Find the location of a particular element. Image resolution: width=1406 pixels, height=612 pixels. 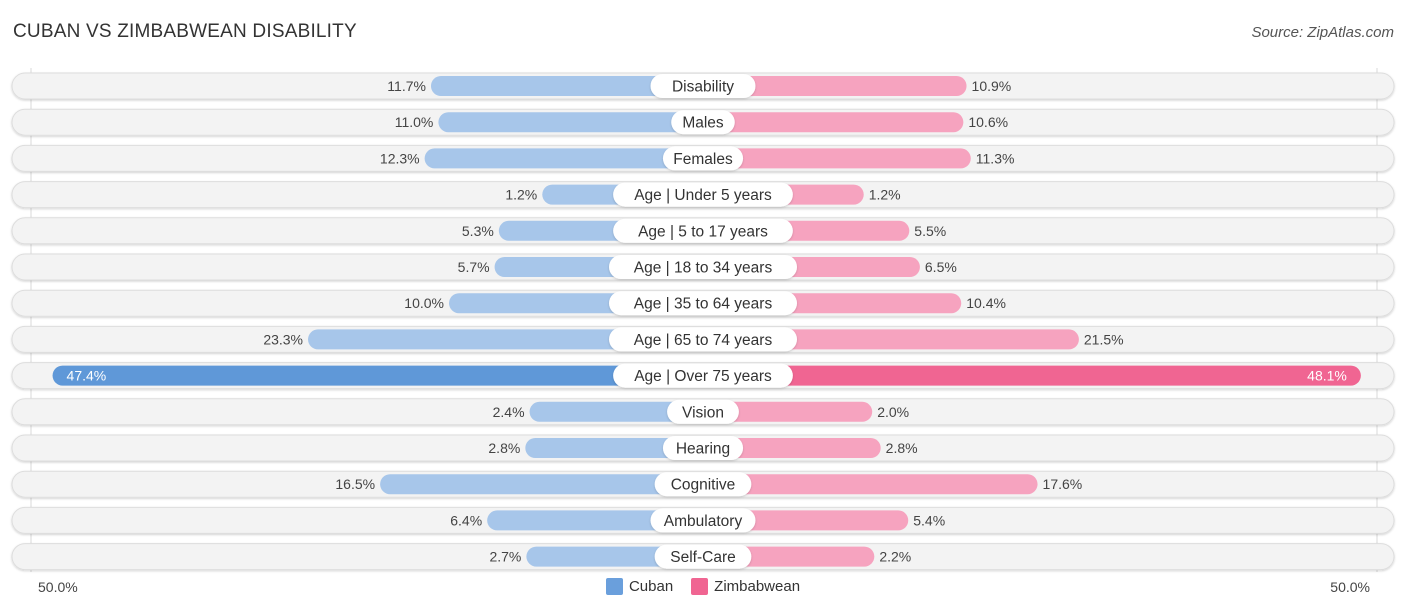

value-label-zimbabwean: 2.8% is located at coordinates (902, 448).